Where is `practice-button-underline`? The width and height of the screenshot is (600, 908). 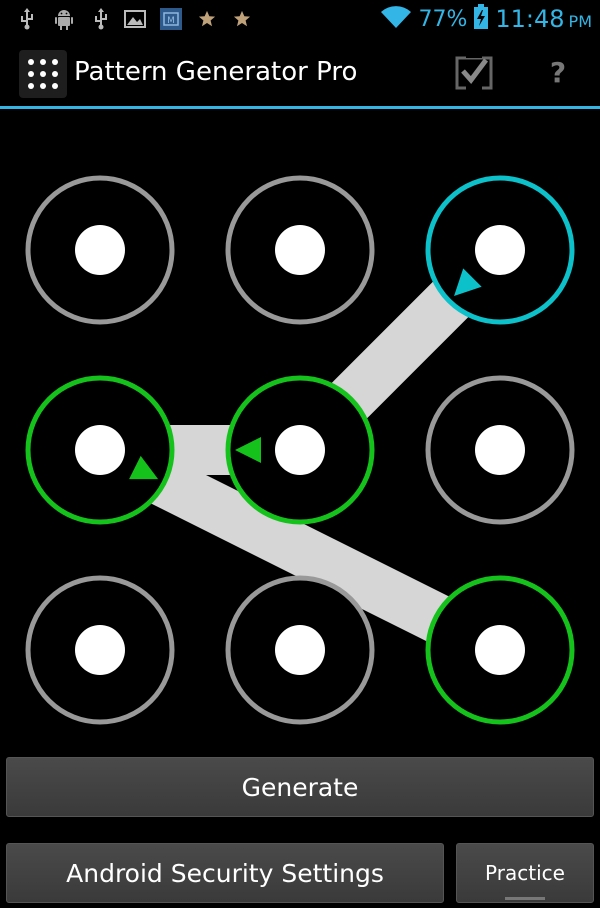 practice-button-underline is located at coordinates (525, 898).